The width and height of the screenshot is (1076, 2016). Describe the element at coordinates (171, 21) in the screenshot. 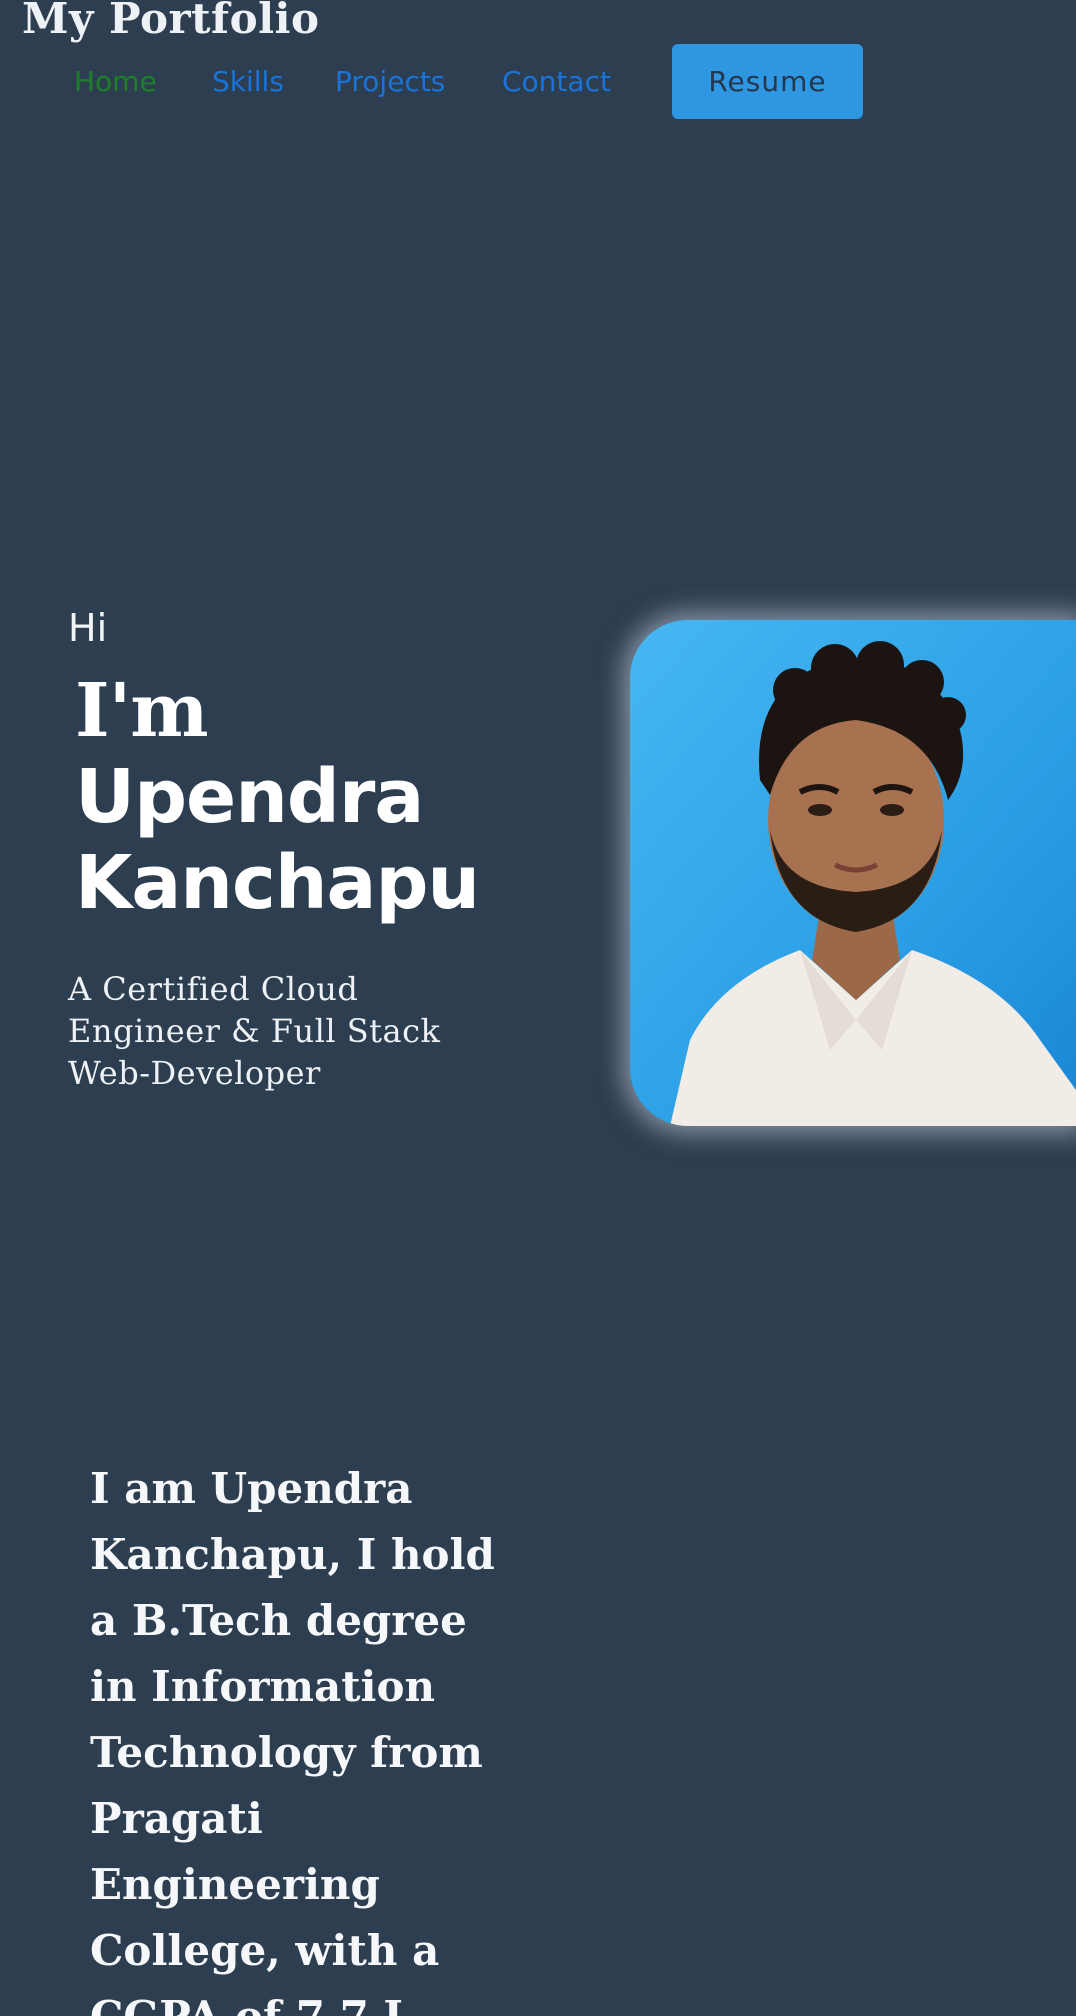

I see `site-brand: My Portfolio` at that location.